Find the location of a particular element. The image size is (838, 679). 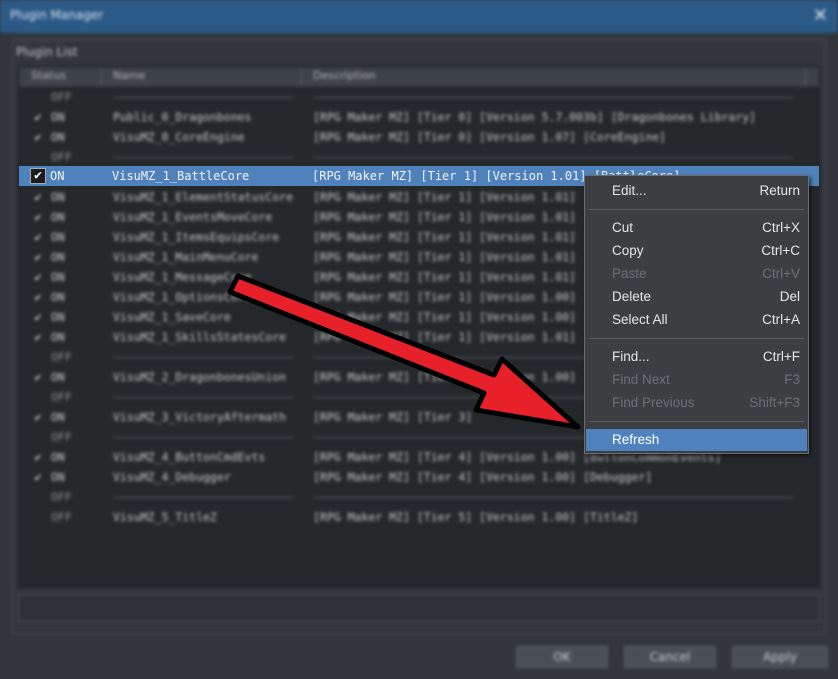

menu-item-shortcut: Return is located at coordinates (779, 190).